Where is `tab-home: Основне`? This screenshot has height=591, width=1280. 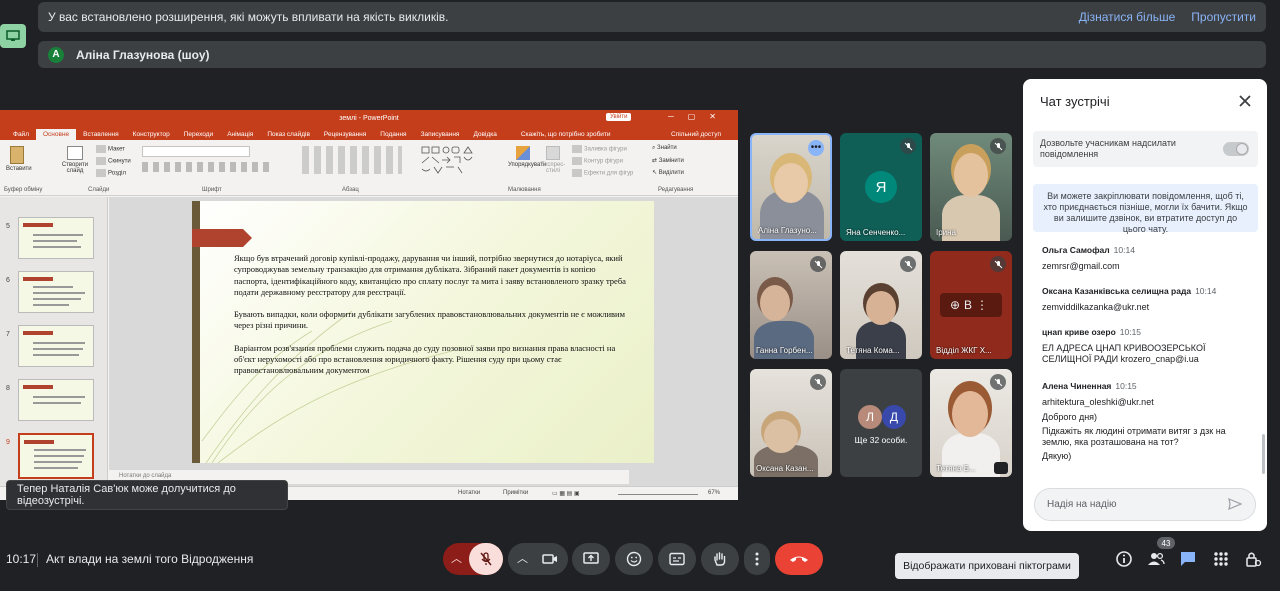 tab-home: Основне is located at coordinates (56, 134).